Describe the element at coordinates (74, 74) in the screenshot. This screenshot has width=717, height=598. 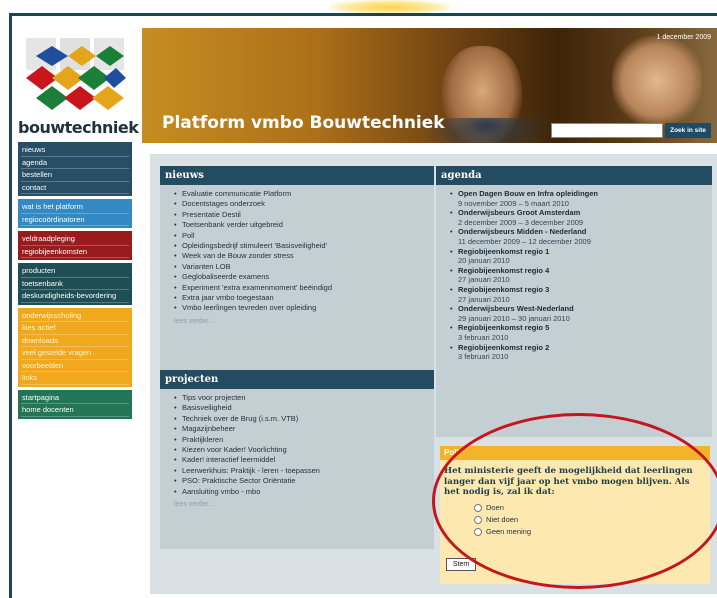
I see `puzzle-logo-icon` at that location.